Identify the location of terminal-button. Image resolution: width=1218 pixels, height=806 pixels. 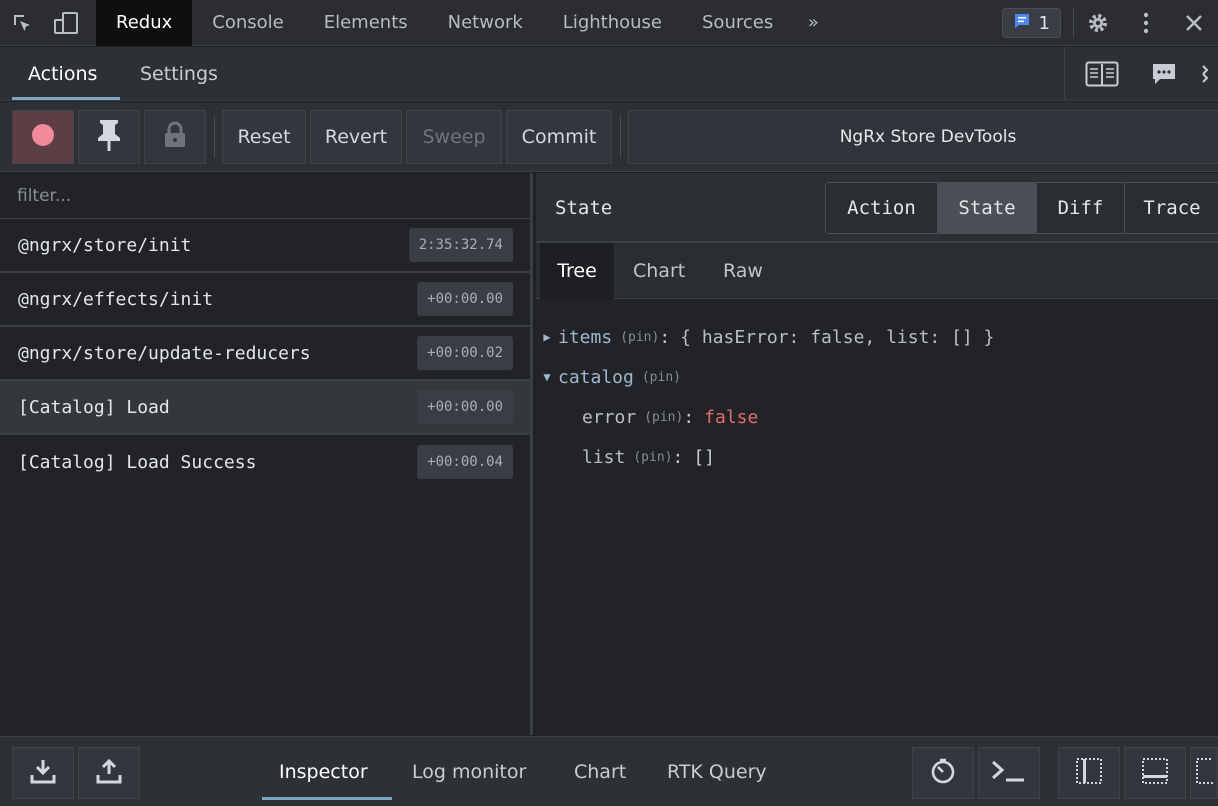
(1009, 773).